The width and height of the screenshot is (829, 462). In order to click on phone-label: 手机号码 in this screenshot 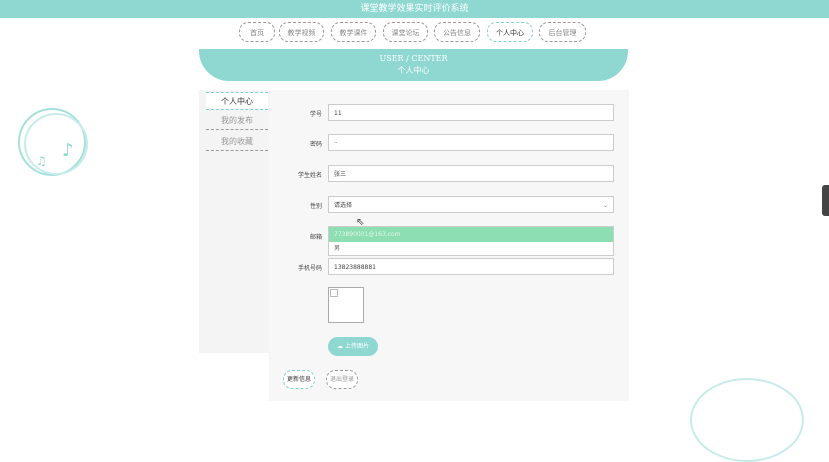, I will do `click(309, 268)`.